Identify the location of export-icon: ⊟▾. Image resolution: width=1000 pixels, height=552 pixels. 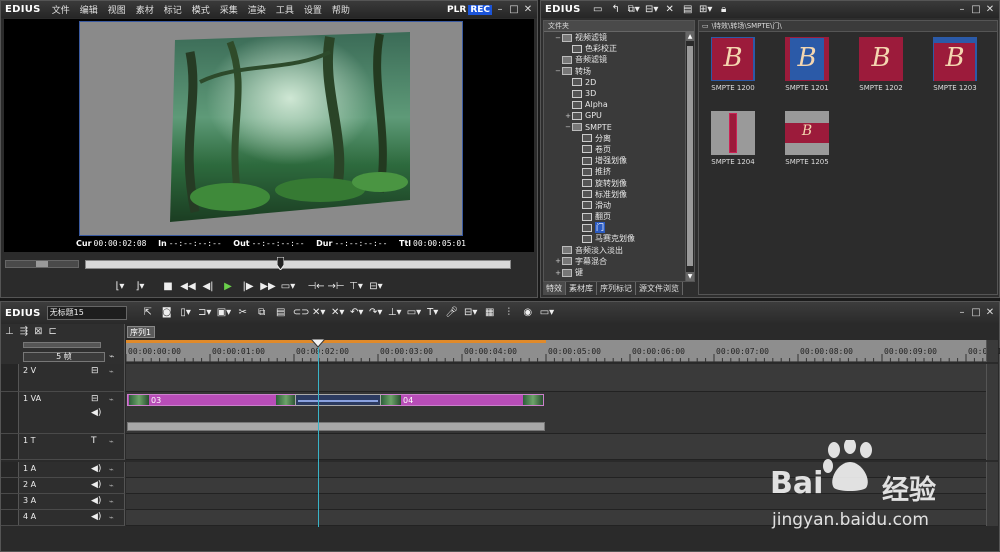
(376, 286).